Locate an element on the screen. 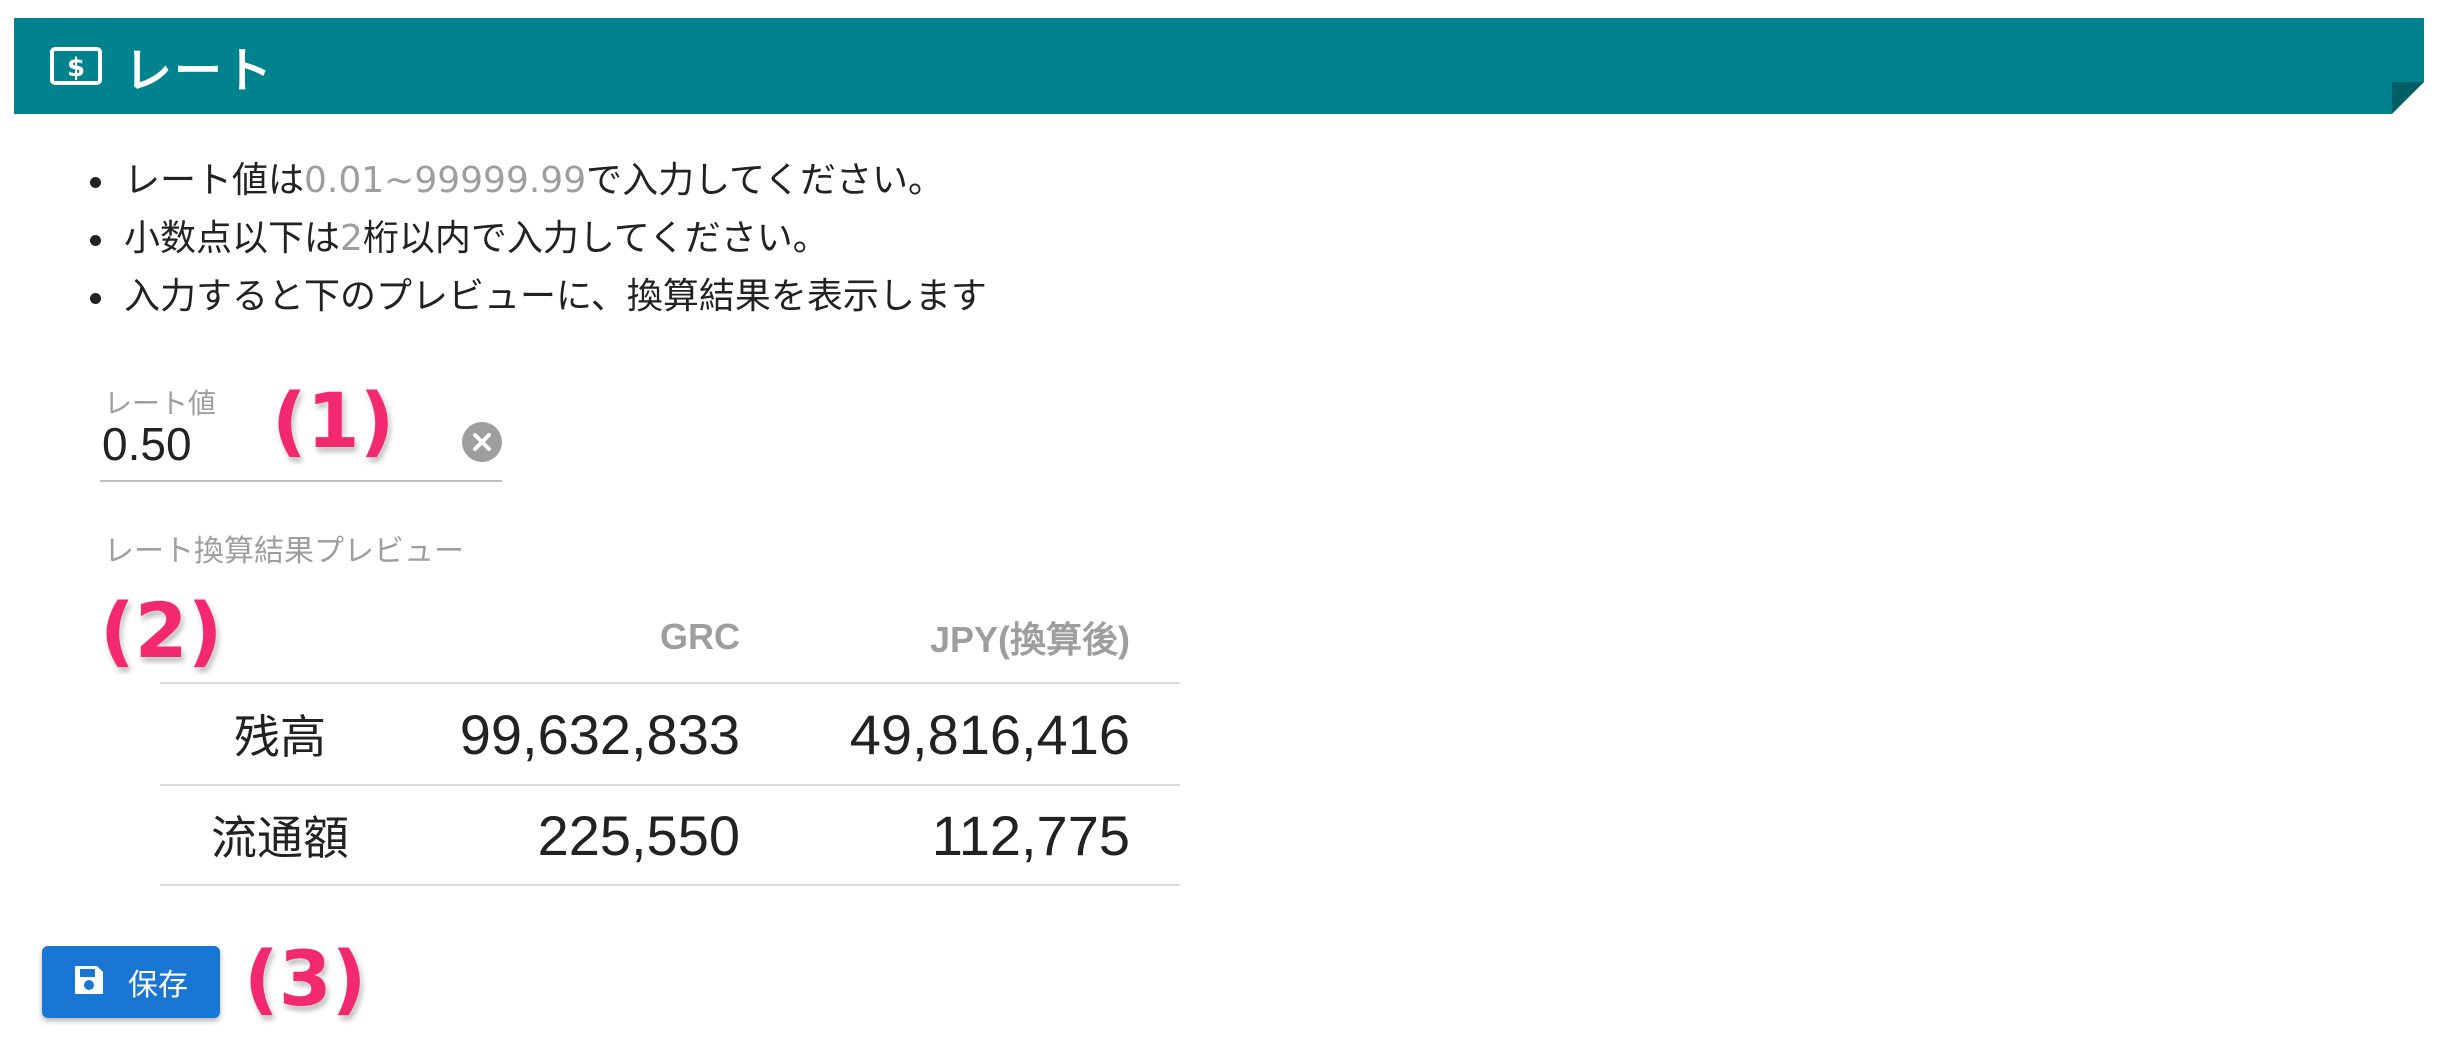 Image resolution: width=2442 pixels, height=1048 pixels. instruction-item: 入力すると下のプレビューに、換算結果を表示します is located at coordinates (538, 297).